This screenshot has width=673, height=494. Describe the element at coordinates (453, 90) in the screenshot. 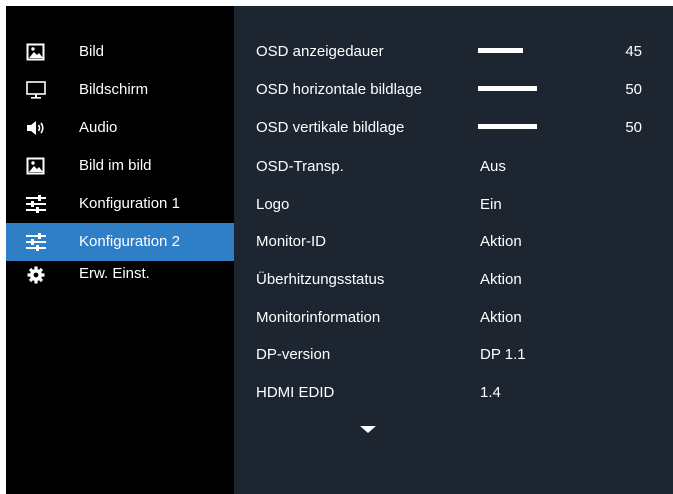

I see `setting-row-osd-horizontale-bildlage: OSD horizontale bildlage 50` at that location.